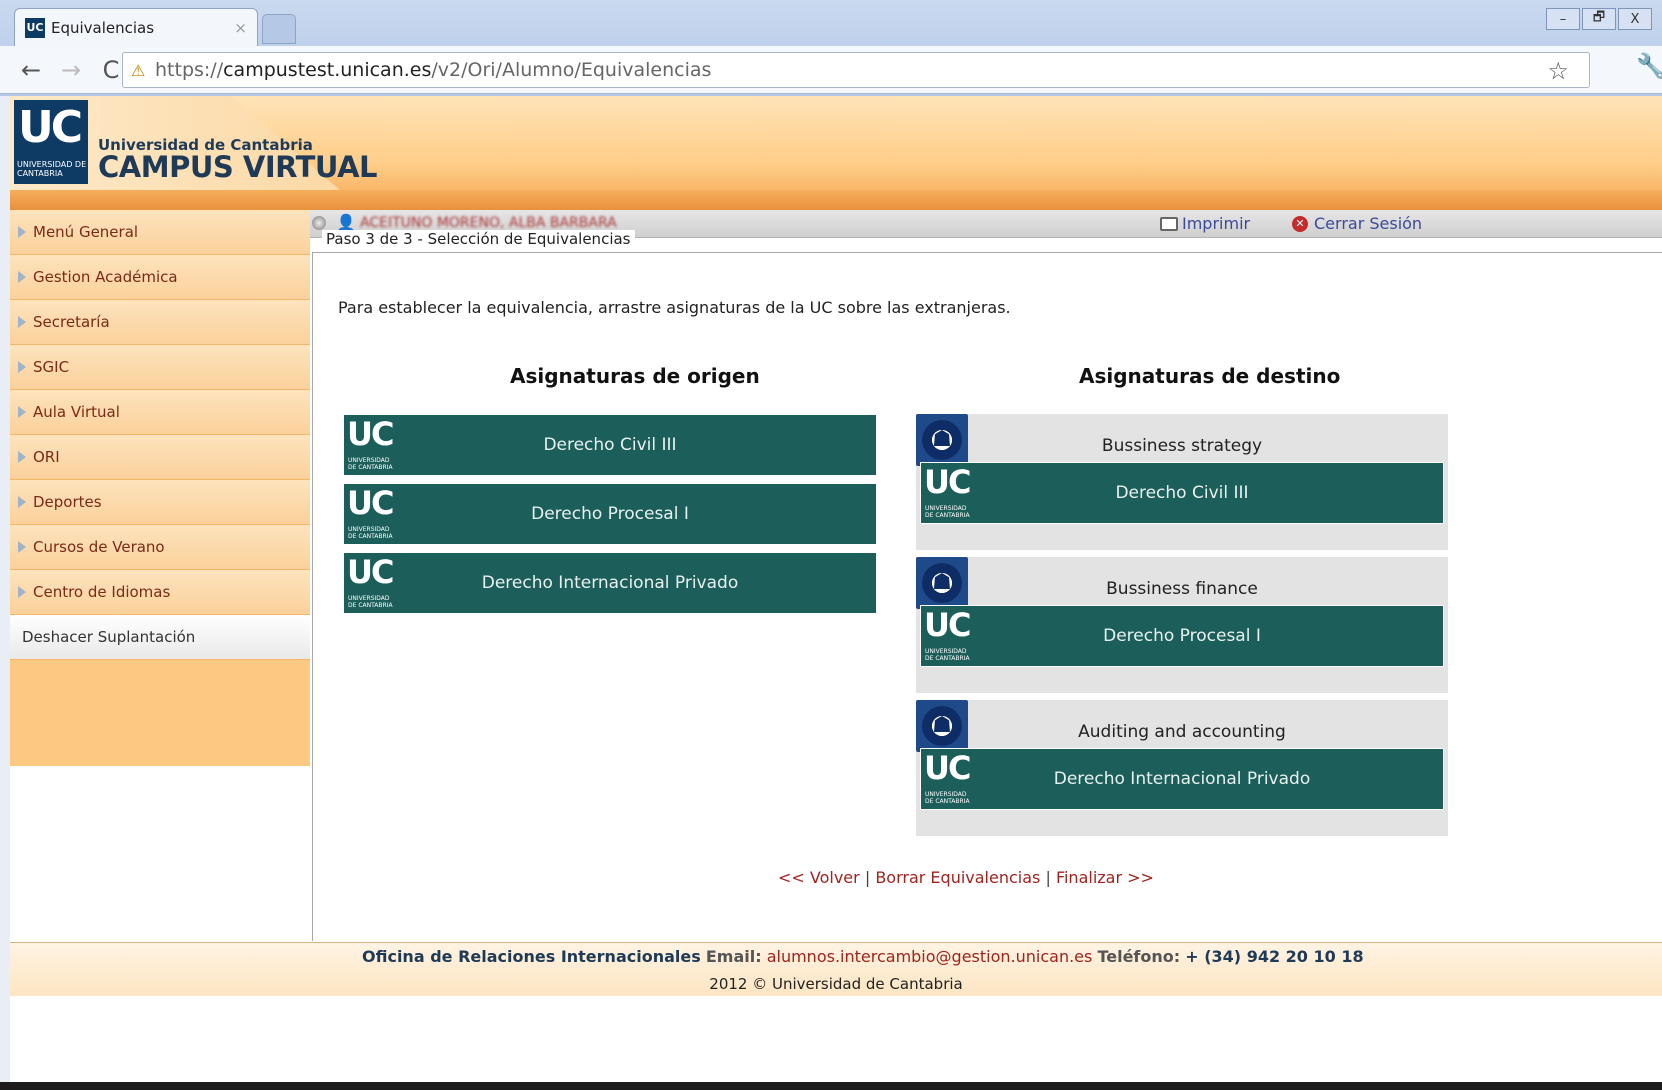  What do you see at coordinates (102, 592) in the screenshot?
I see `sidebar-item-label: Centro de Idiomas` at bounding box center [102, 592].